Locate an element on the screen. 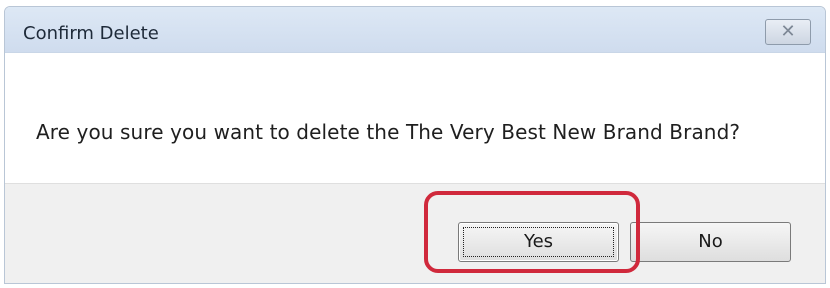 The image size is (830, 288). yes-button: Yes is located at coordinates (538, 242).